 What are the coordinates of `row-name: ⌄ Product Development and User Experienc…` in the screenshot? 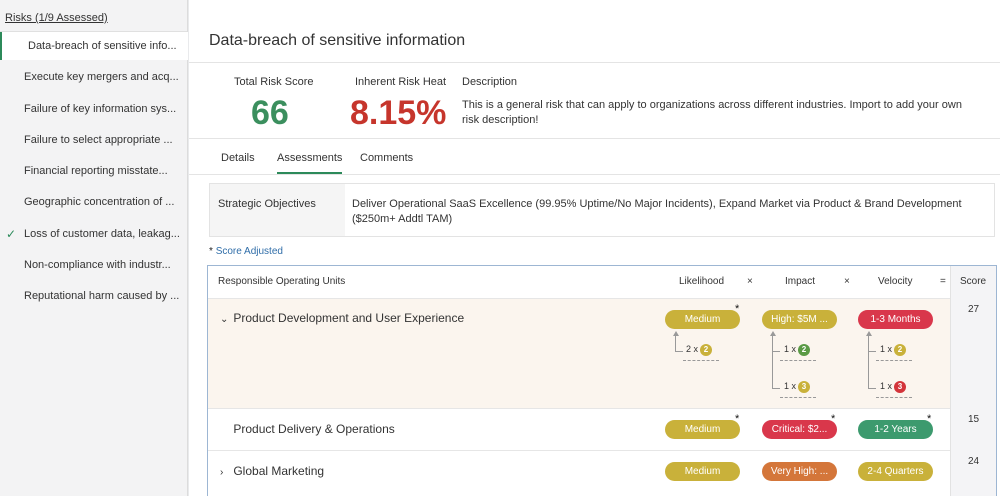 It's located at (342, 318).